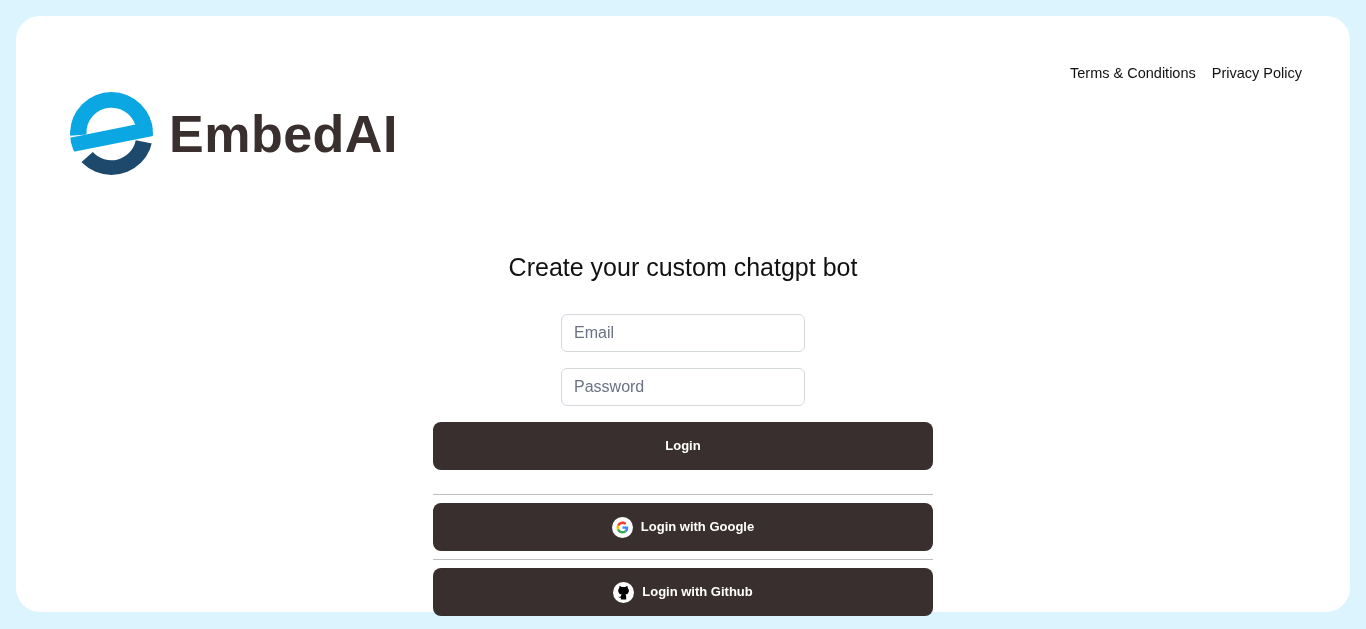  What do you see at coordinates (622, 527) in the screenshot?
I see `google-icon` at bounding box center [622, 527].